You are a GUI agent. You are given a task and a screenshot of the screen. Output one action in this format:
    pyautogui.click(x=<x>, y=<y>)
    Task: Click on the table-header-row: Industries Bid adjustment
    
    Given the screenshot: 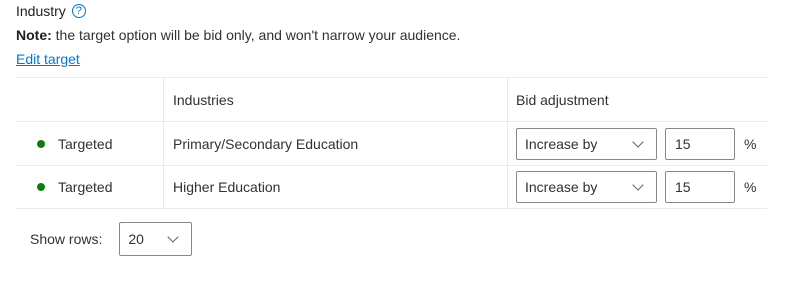 What is the action you would take?
    pyautogui.click(x=391, y=99)
    